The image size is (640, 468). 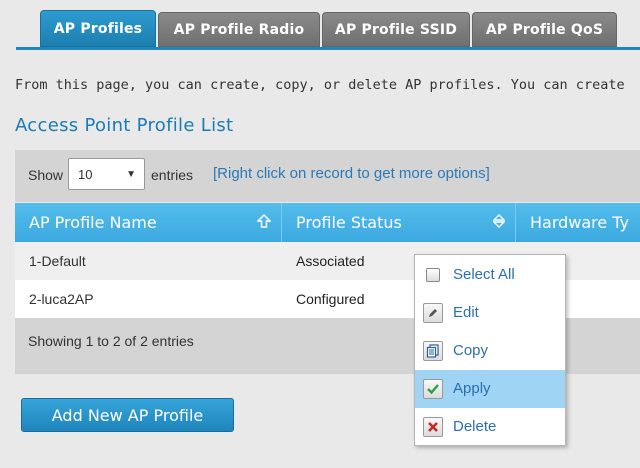 I want to click on entries-select-value: 10, so click(x=85, y=174).